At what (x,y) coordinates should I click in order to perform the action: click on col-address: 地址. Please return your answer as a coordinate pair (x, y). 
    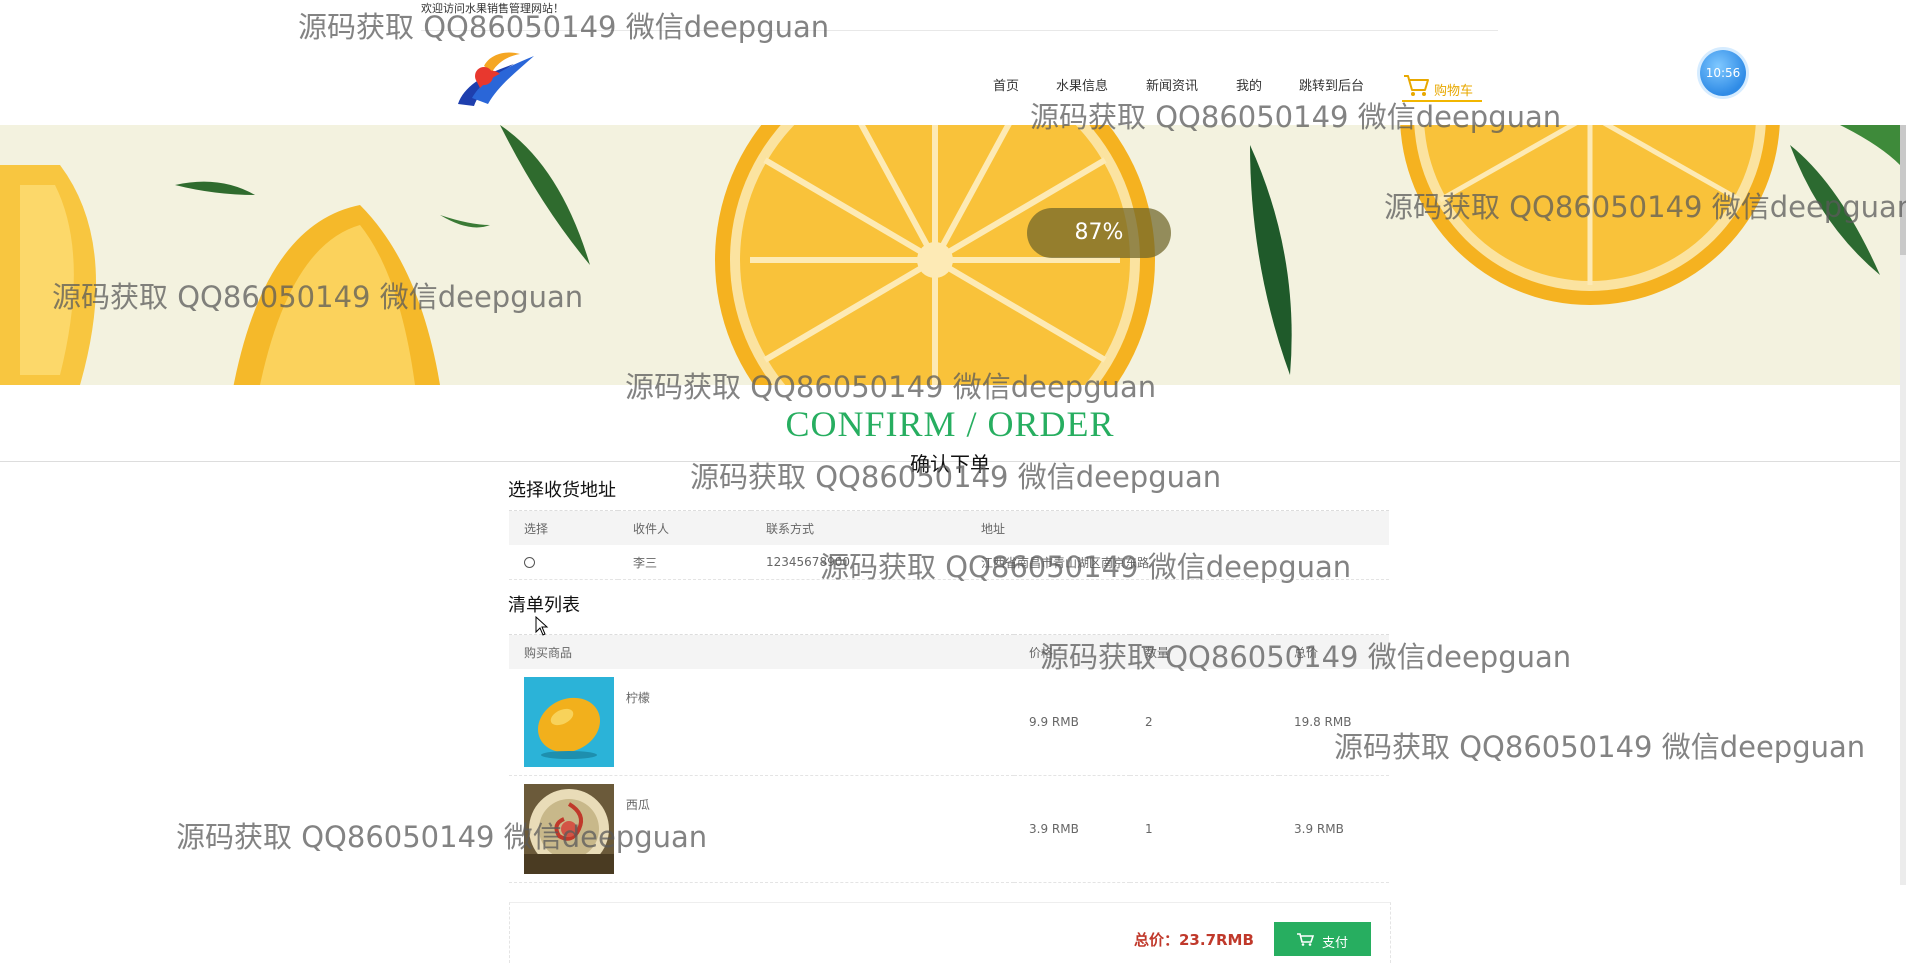
    Looking at the image, I should click on (1177, 527).